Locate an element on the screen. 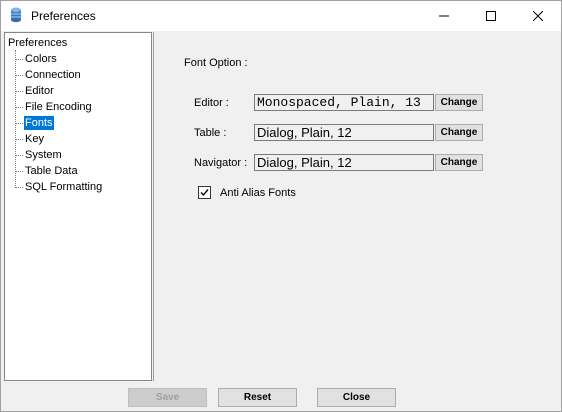  tree-item-label: Table Data is located at coordinates (51, 171).